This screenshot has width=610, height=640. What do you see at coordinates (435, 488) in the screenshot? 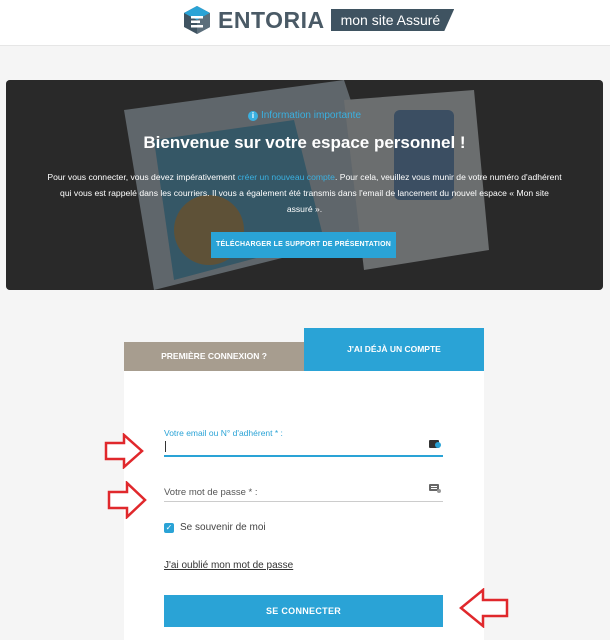
I see `keyboard-icon` at bounding box center [435, 488].